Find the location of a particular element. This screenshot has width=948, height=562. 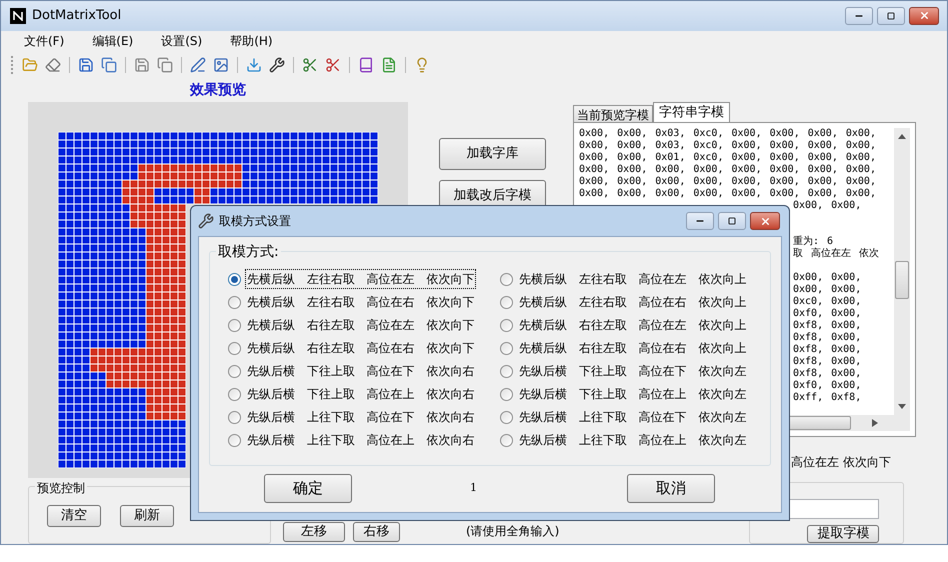

shift-button: 左移 is located at coordinates (314, 532).